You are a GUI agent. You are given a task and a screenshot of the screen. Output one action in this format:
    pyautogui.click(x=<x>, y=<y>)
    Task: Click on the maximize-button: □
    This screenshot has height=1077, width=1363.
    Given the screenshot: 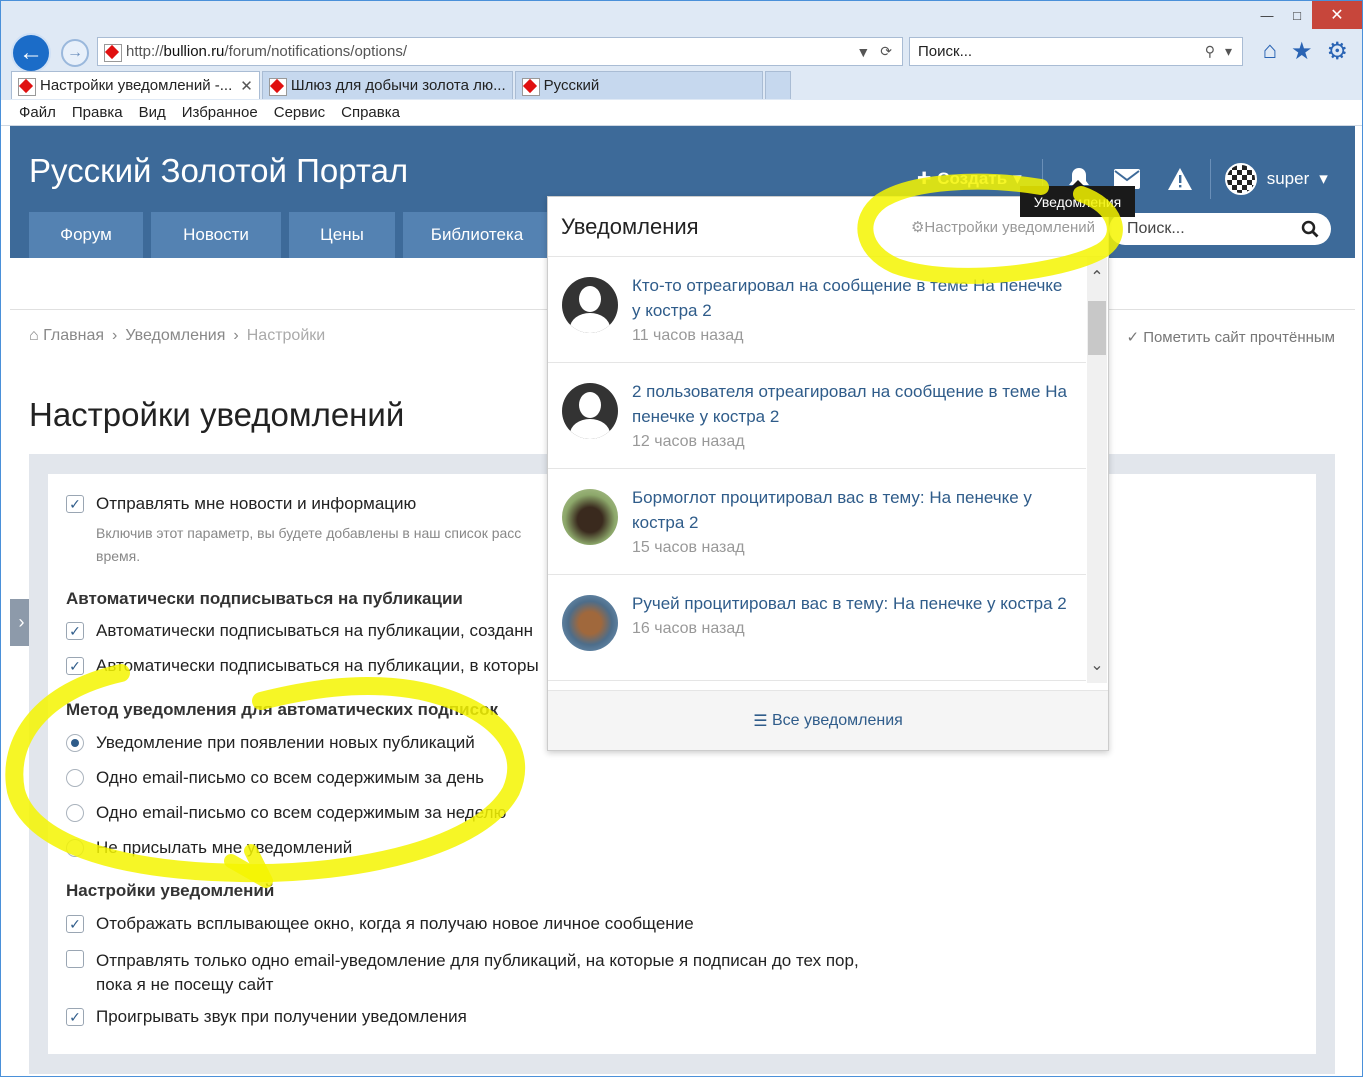 What is the action you would take?
    pyautogui.click(x=1297, y=15)
    